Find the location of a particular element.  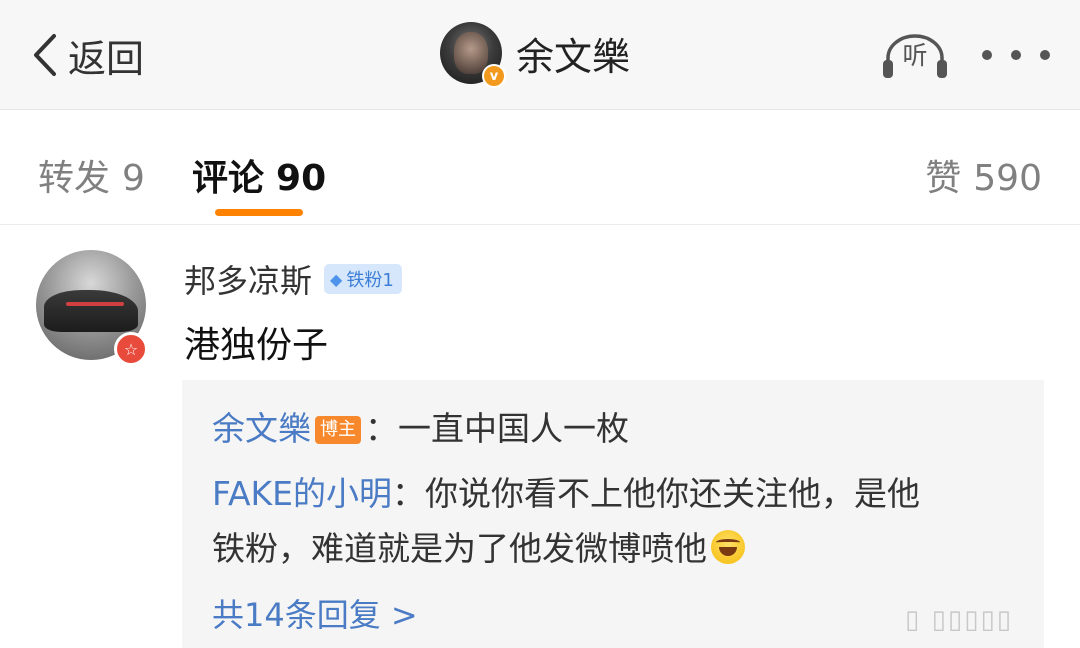

reply-item: FAKE的小明：你说你看不上他你还关注他，是他 is located at coordinates (566, 494).